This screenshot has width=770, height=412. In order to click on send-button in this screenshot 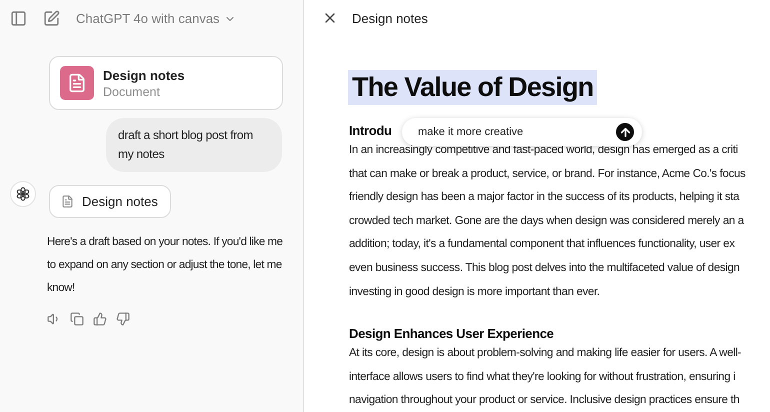, I will do `click(625, 132)`.